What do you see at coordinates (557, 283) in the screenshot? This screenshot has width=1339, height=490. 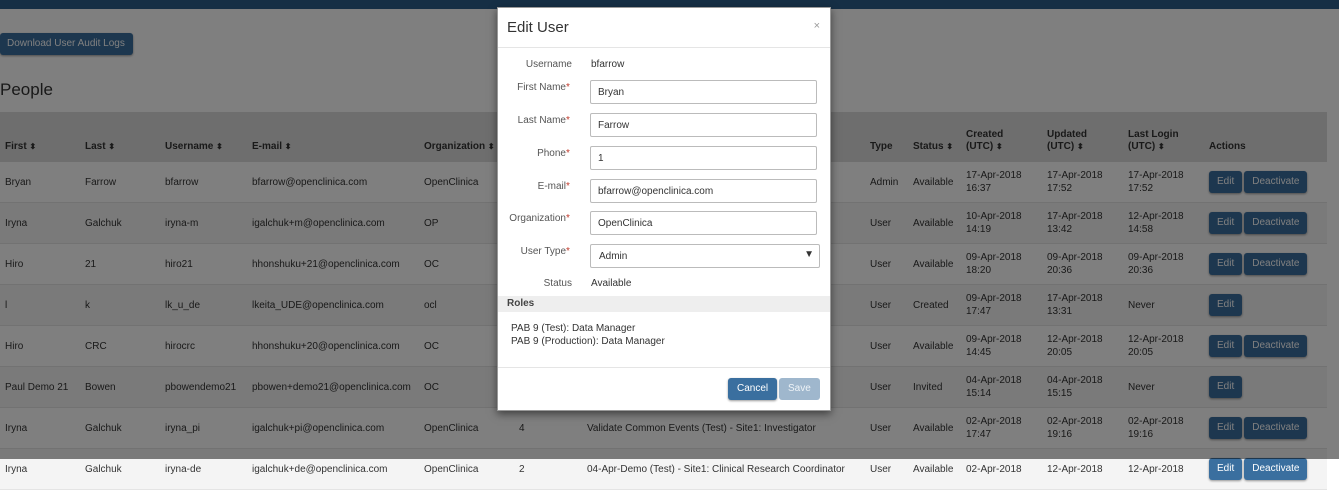 I see `status-label: Status` at bounding box center [557, 283].